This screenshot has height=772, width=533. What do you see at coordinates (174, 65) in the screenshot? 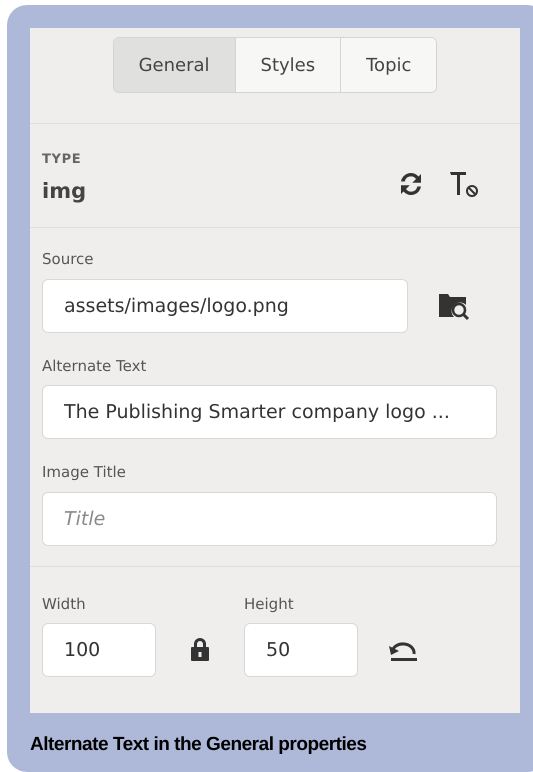
I see `tab: General` at bounding box center [174, 65].